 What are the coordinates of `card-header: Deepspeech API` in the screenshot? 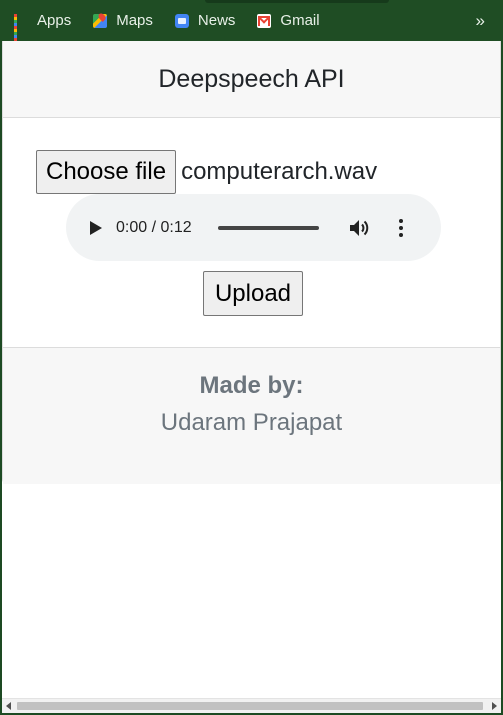 It's located at (251, 79).